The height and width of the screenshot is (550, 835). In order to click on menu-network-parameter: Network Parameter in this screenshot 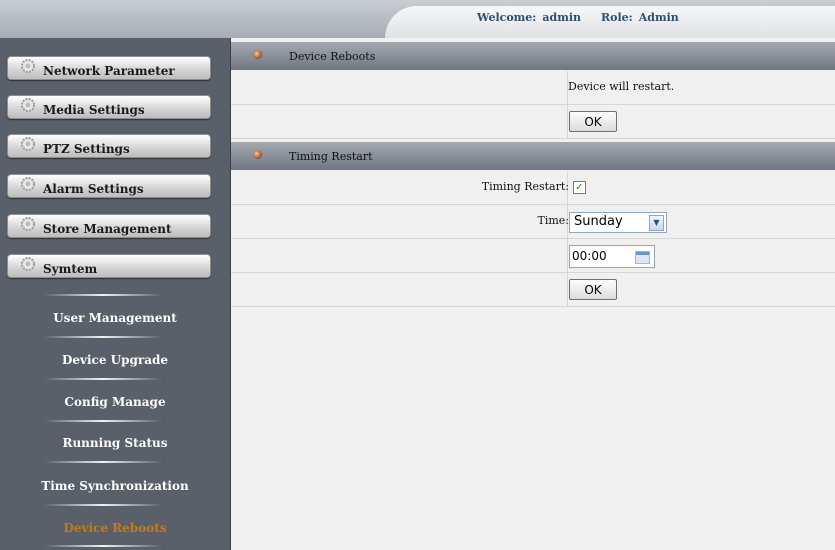, I will do `click(109, 68)`.